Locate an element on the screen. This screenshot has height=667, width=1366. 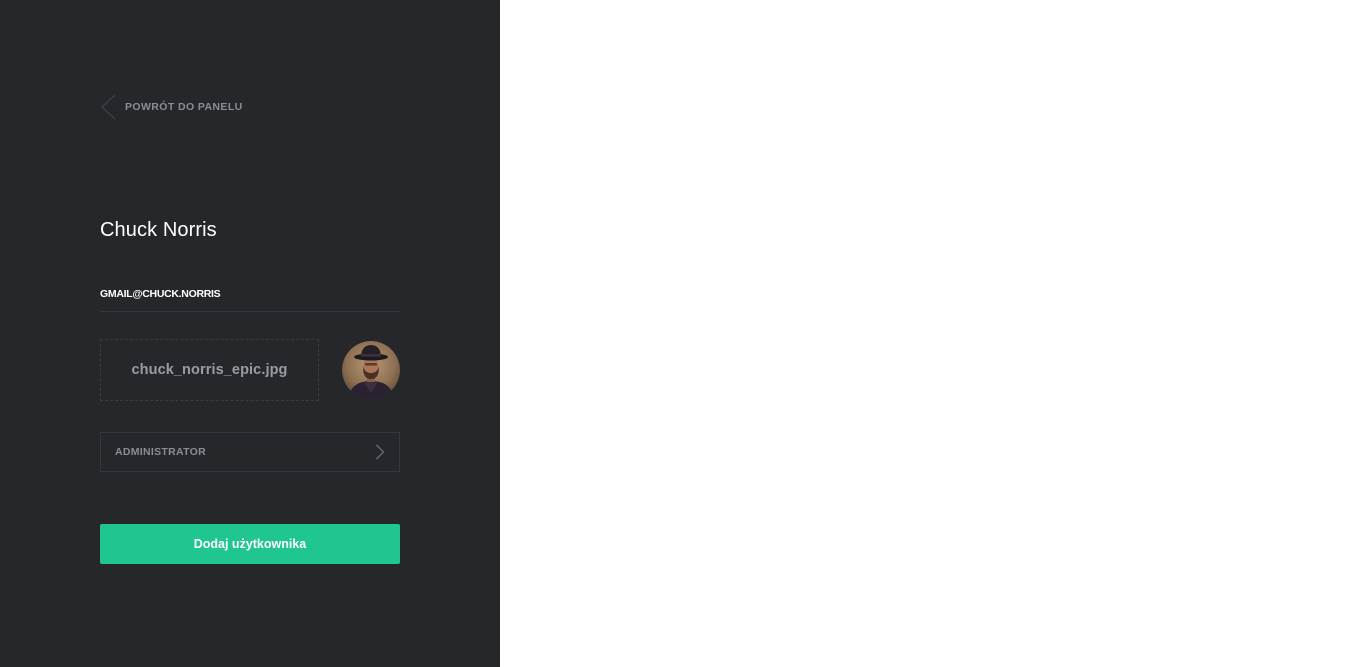
chevron-right-icon is located at coordinates (380, 452).